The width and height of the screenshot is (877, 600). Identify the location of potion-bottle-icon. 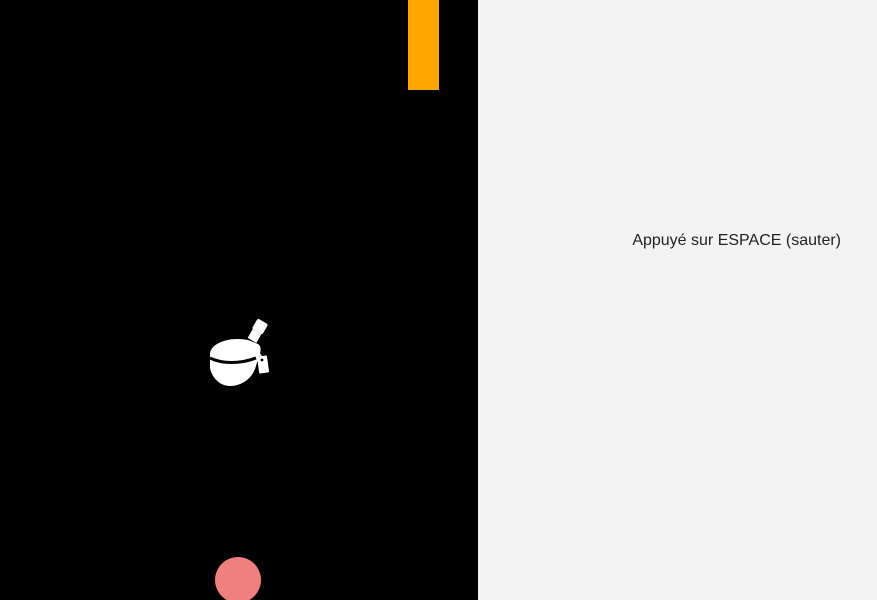
(239, 352).